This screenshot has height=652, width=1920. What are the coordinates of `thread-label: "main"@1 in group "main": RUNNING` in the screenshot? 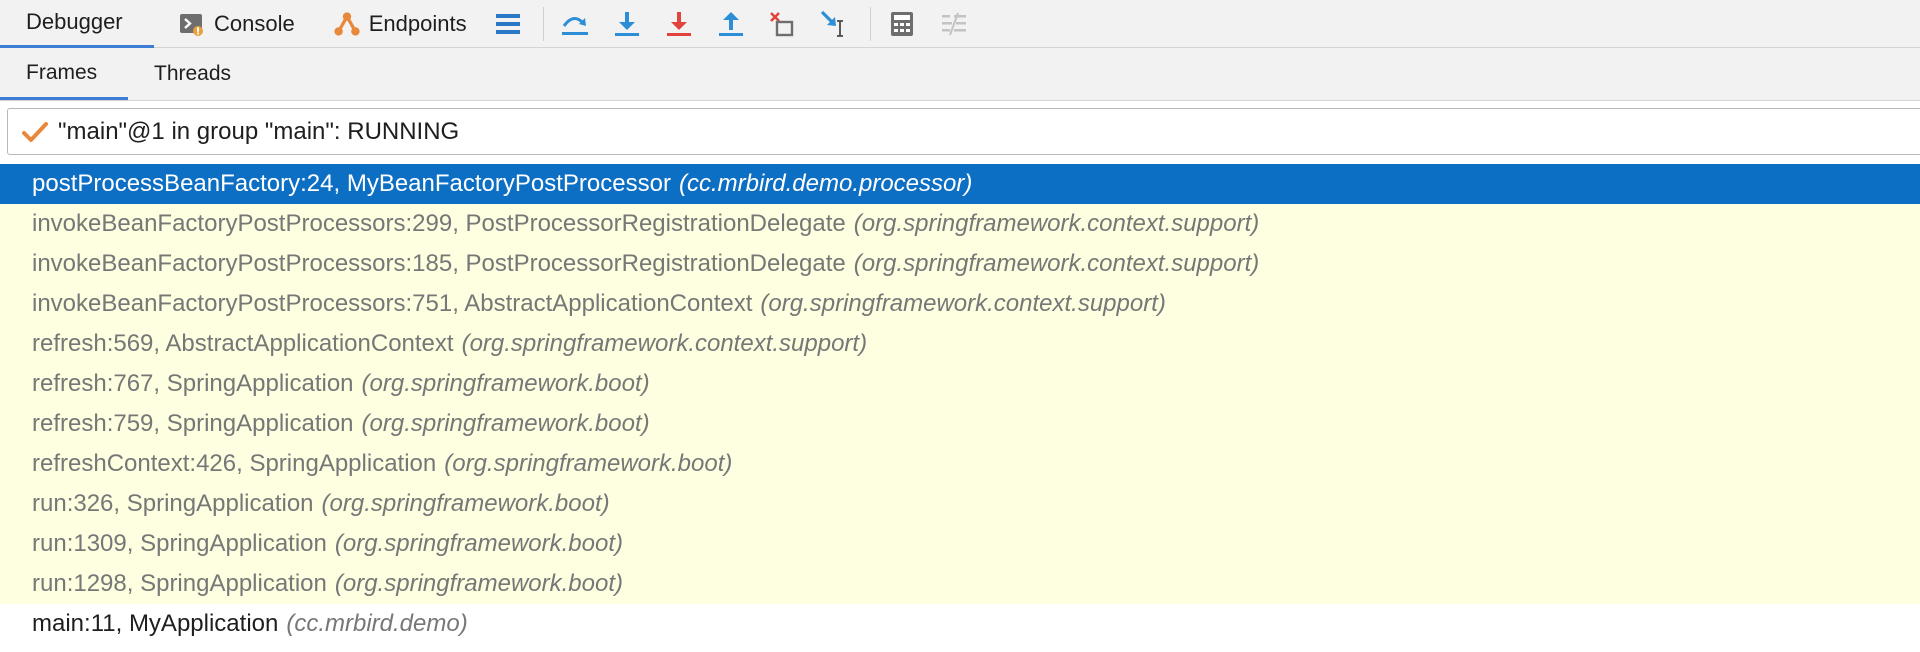 It's located at (259, 131).